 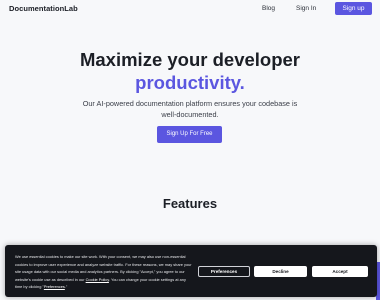 I want to click on site-header: DocumentationLab Blog Sign In Sign up, so click(x=190, y=10).